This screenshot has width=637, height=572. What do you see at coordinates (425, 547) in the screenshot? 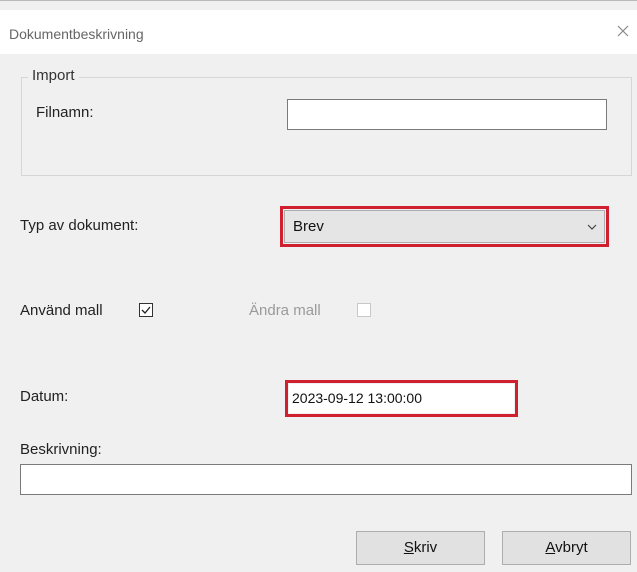
I see `write-button-label: kriv` at bounding box center [425, 547].